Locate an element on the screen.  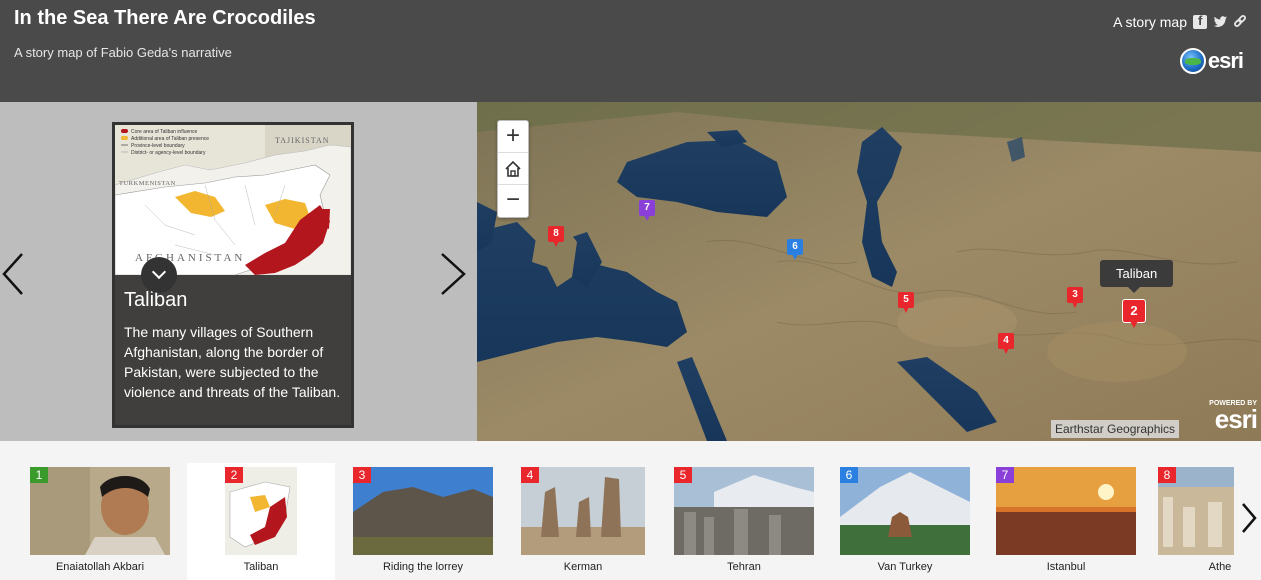
carousel-item-2-active: 2 Taliban is located at coordinates (261, 521).